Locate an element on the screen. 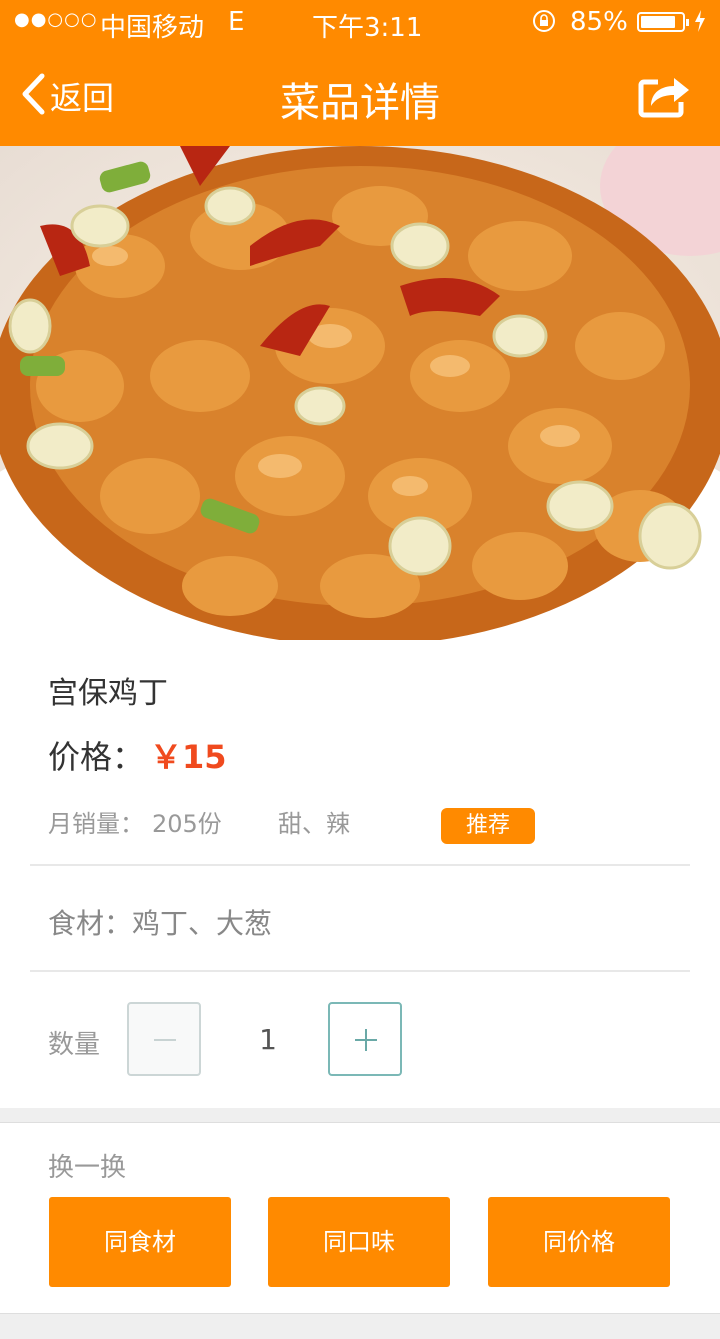  battery-percent: 85% is located at coordinates (599, 22).